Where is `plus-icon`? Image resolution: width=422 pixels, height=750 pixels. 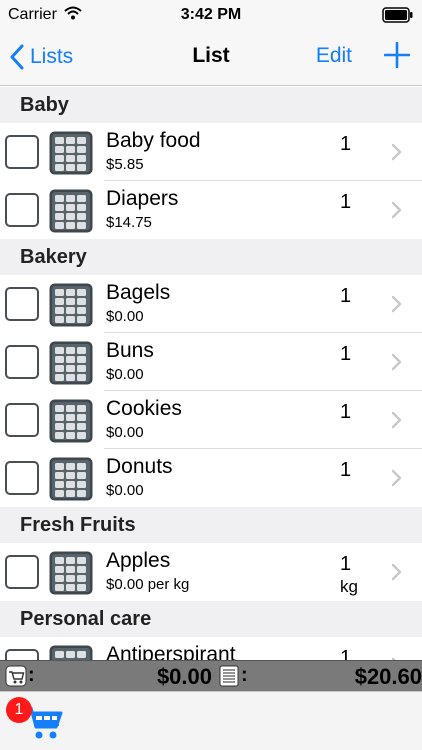
plus-icon is located at coordinates (397, 55).